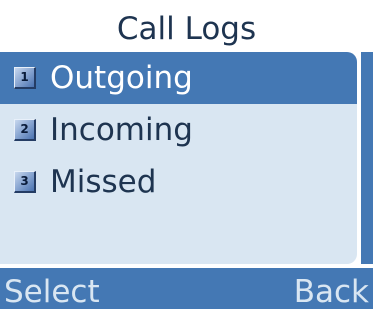  What do you see at coordinates (52, 291) in the screenshot?
I see `select-softkey: Select` at bounding box center [52, 291].